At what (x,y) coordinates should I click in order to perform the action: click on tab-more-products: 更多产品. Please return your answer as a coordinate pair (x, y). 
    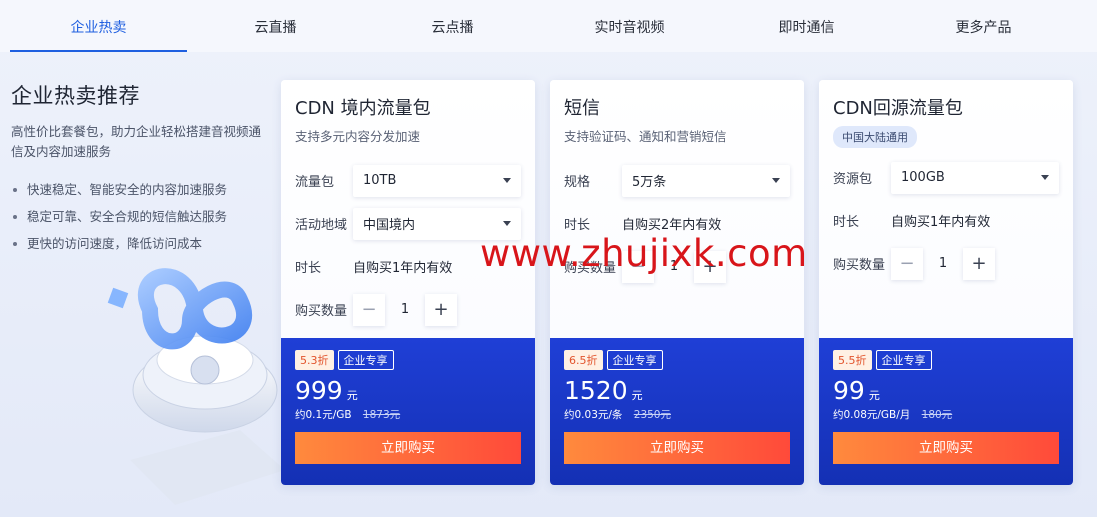
    Looking at the image, I should click on (983, 26).